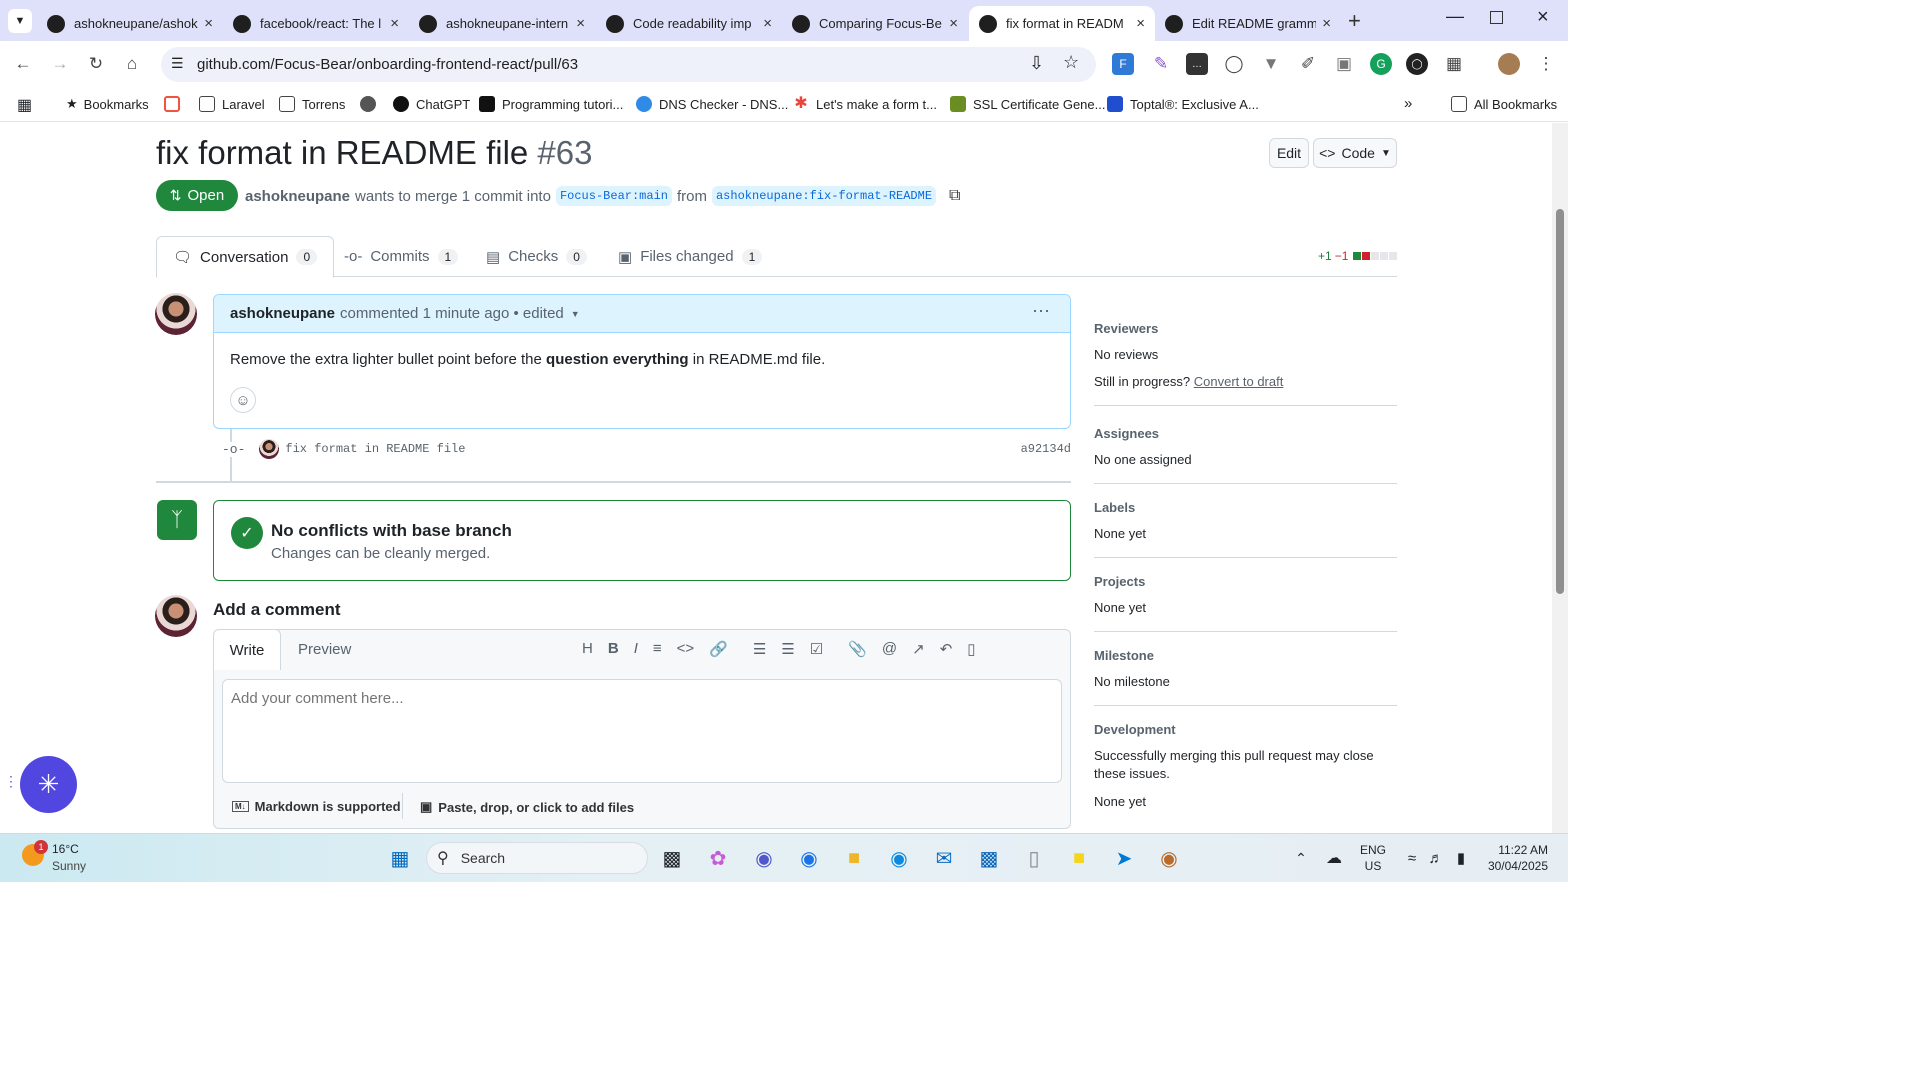 The width and height of the screenshot is (1920, 1080). I want to click on minimize-icon: —, so click(1455, 16).